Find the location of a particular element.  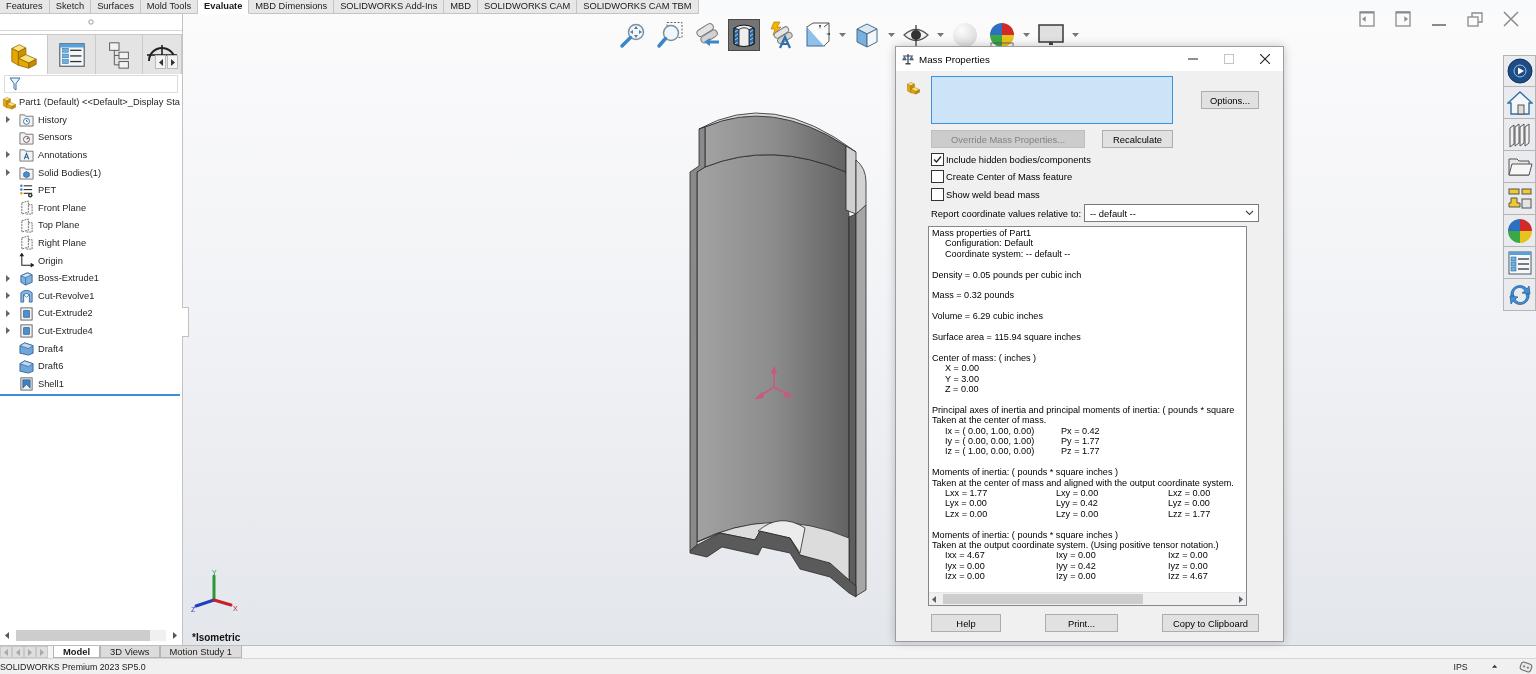

chevron-left-icon is located at coordinates (934, 599).